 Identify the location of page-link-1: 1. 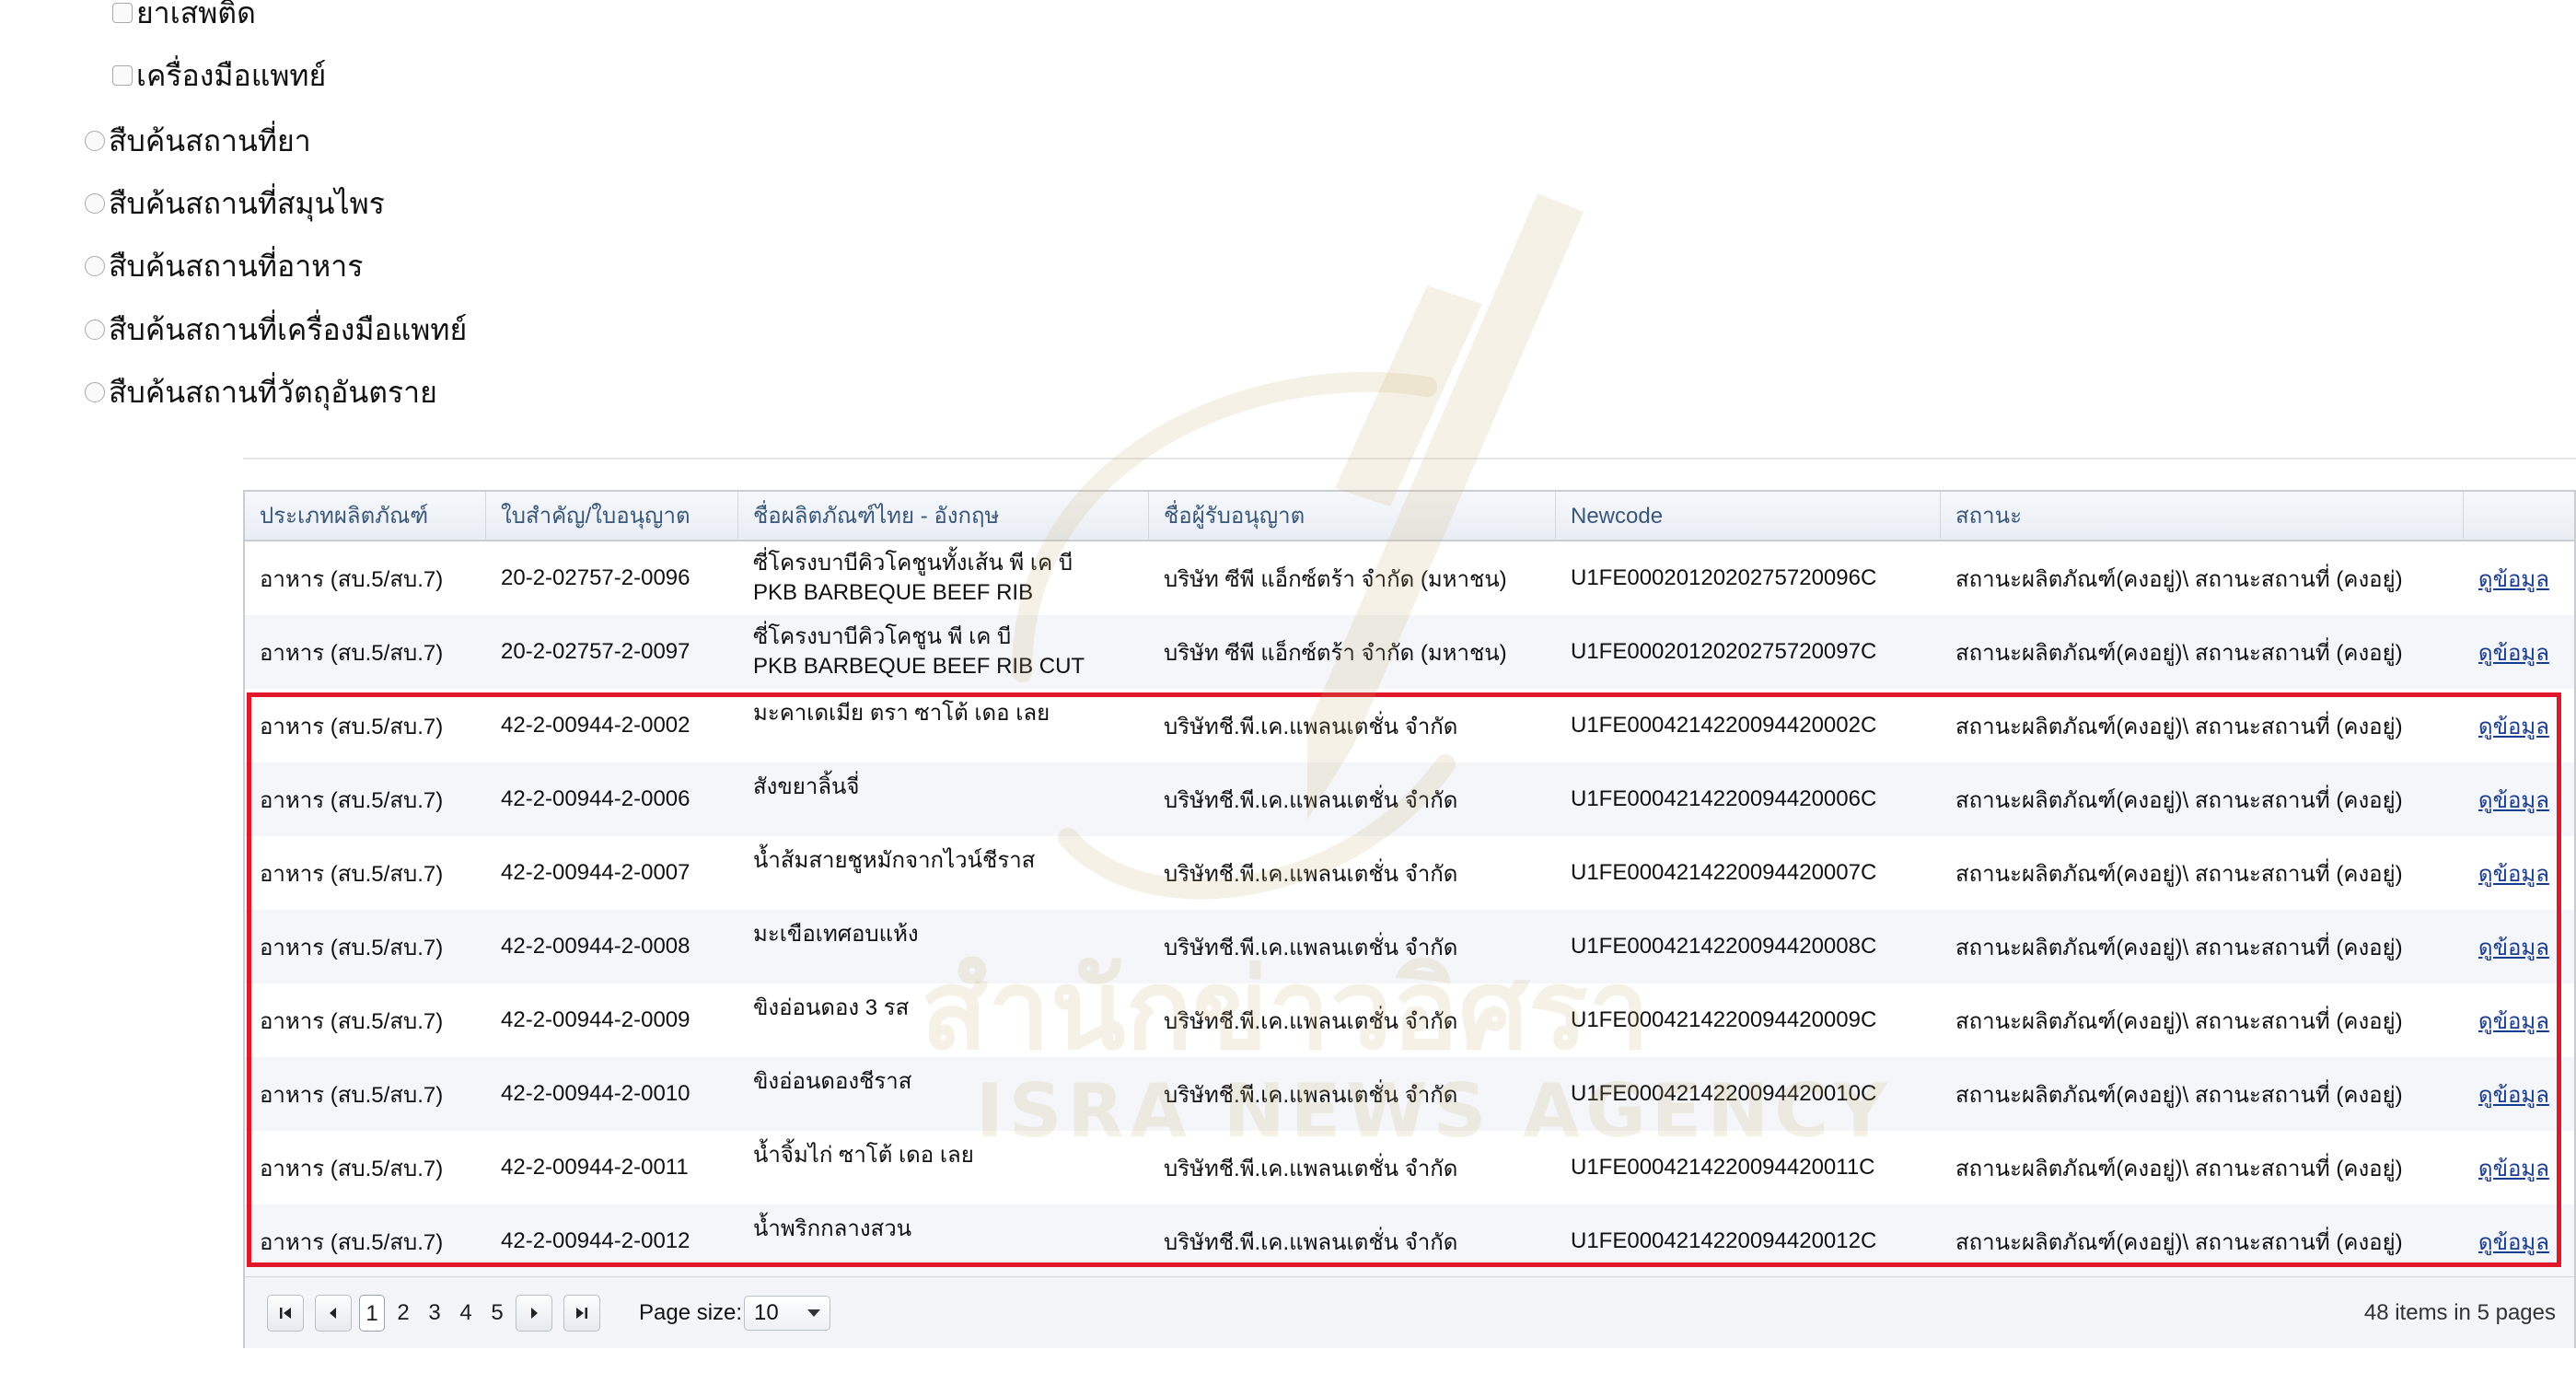
(372, 1313).